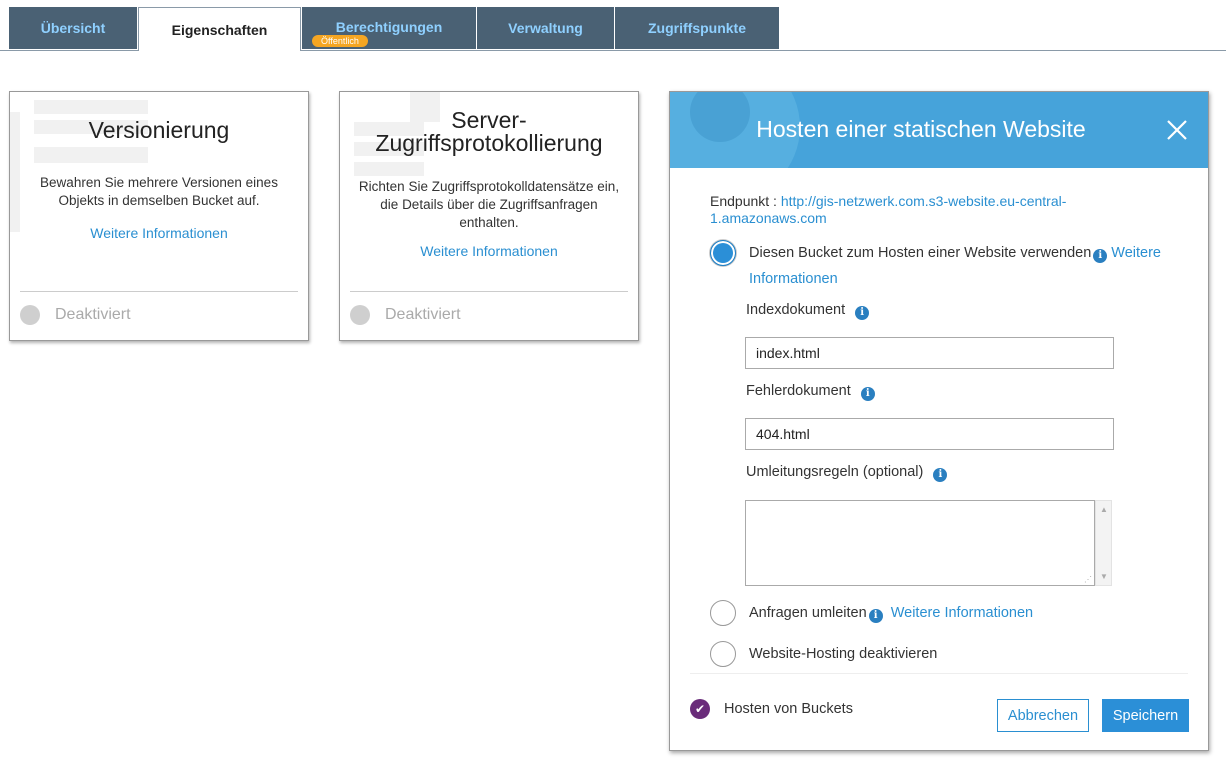 This screenshot has width=1226, height=760. I want to click on tab-permissions: Berechtigungen Öffentlich, so click(389, 28).